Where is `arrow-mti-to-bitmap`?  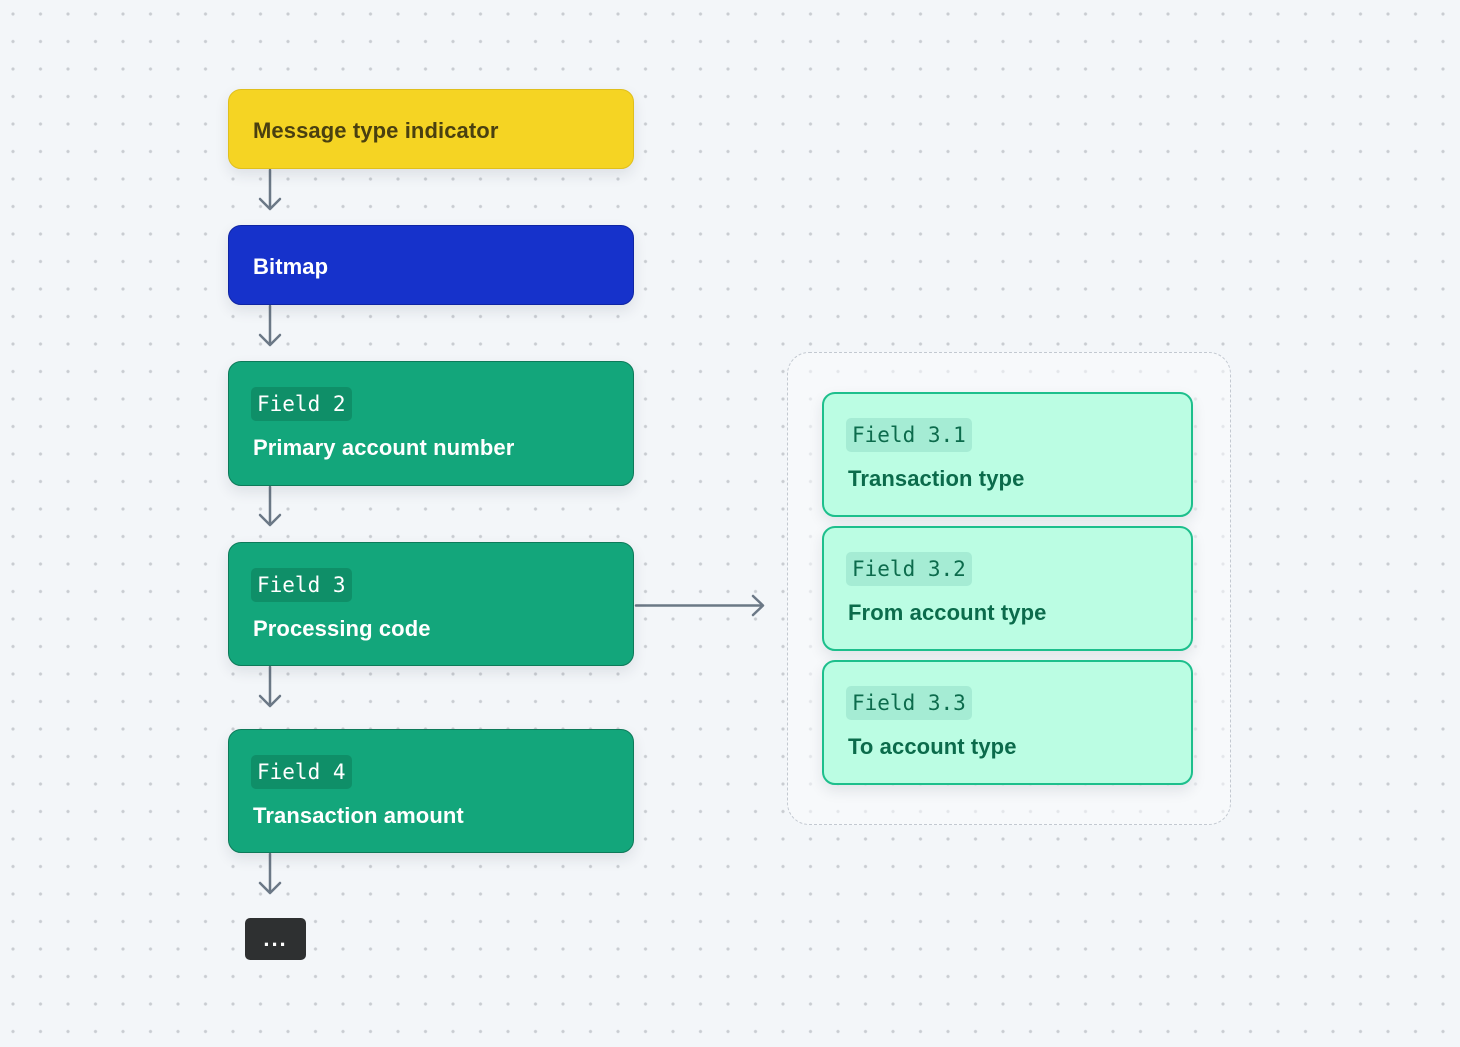
arrow-mti-to-bitmap is located at coordinates (270, 189).